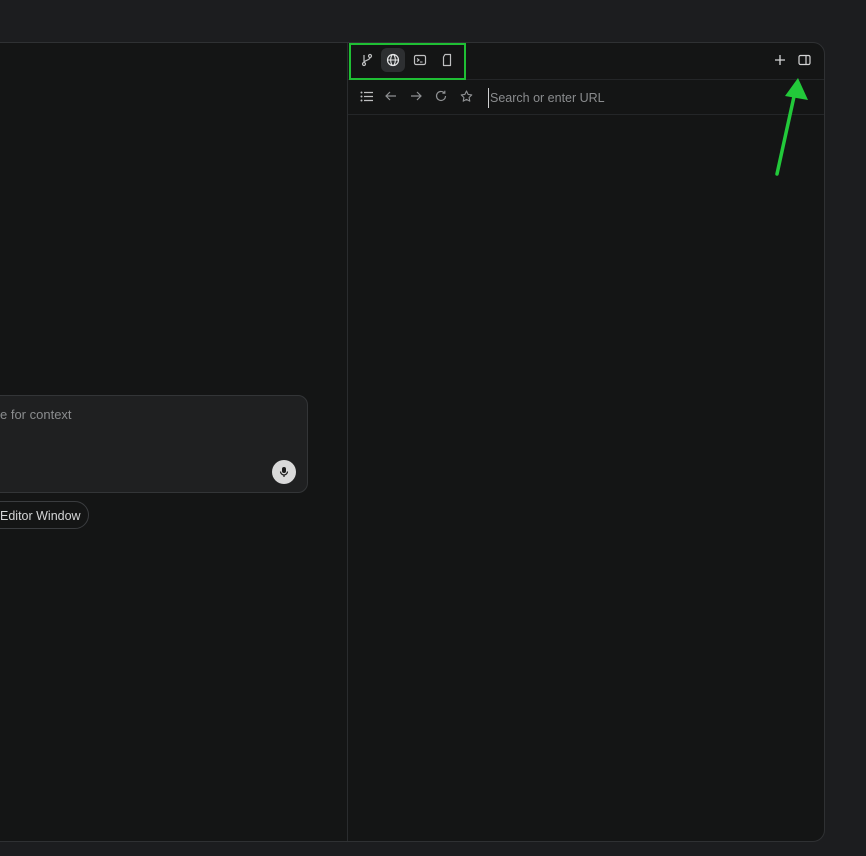 The image size is (866, 856). I want to click on microphone-icon, so click(284, 472).